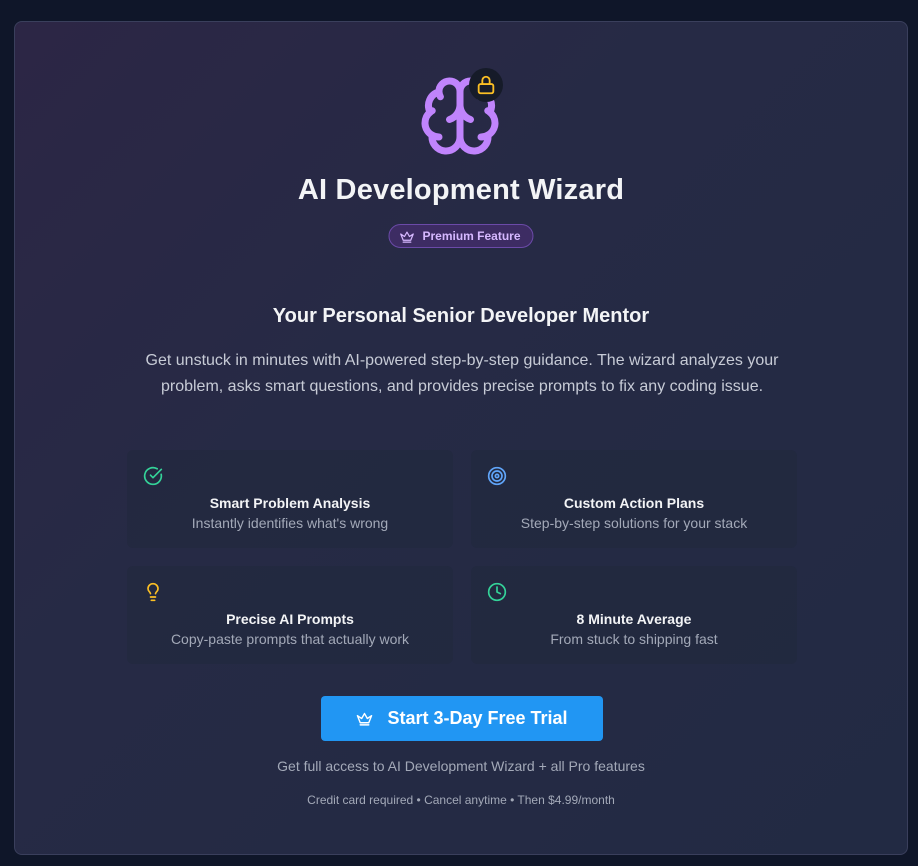  I want to click on start-trial-button: Start 3-Day Free Trial, so click(462, 718).